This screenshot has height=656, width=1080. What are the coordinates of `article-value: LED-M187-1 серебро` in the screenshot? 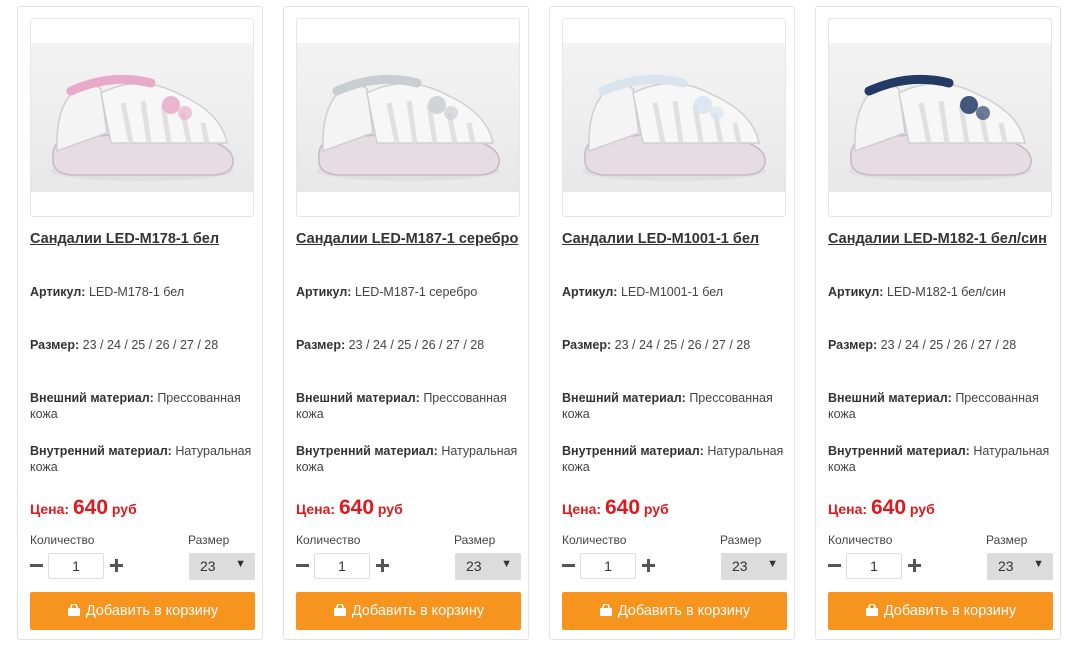 It's located at (416, 292).